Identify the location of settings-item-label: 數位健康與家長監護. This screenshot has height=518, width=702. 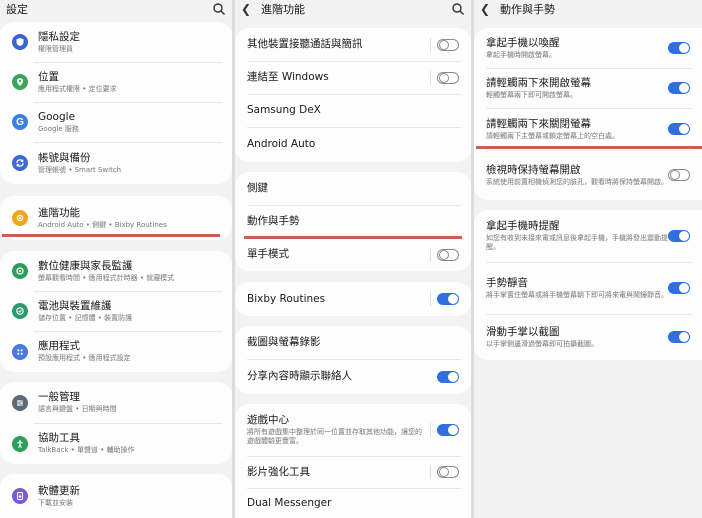
(85, 265).